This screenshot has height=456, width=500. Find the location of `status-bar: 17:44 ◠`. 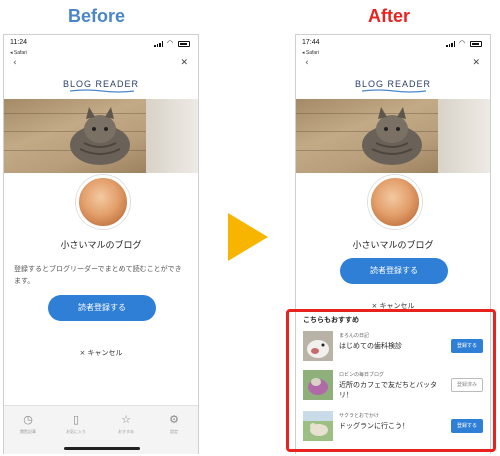

status-bar: 17:44 ◠ is located at coordinates (393, 44).